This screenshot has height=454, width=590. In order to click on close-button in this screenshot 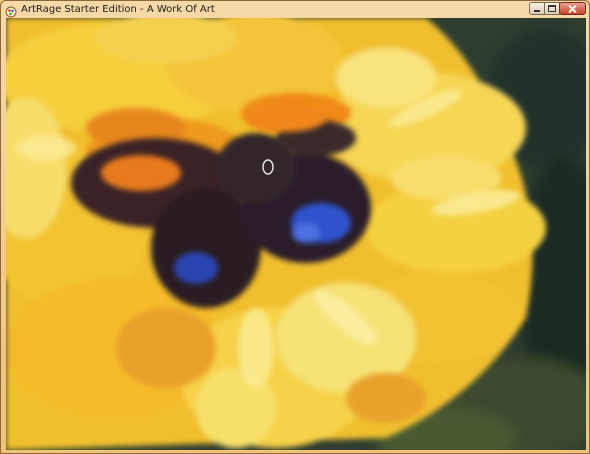, I will do `click(572, 8)`.